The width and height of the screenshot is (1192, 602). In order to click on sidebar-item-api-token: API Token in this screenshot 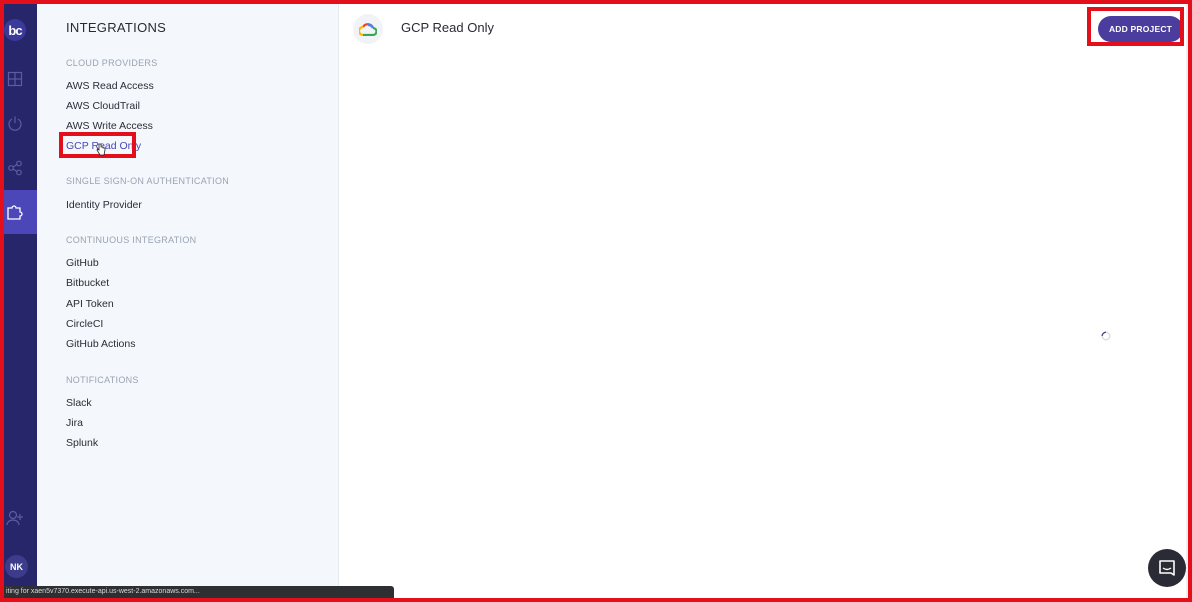, I will do `click(90, 304)`.